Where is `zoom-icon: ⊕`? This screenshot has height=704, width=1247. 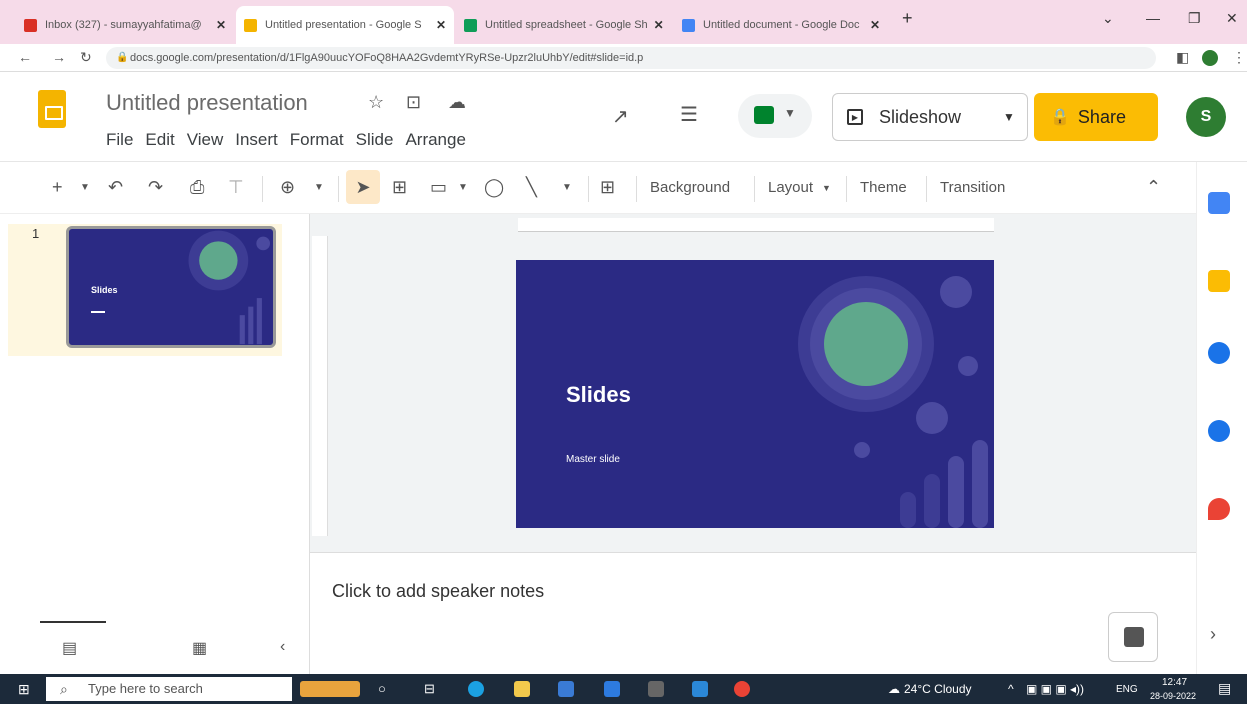
zoom-icon: ⊕ is located at coordinates (287, 187).